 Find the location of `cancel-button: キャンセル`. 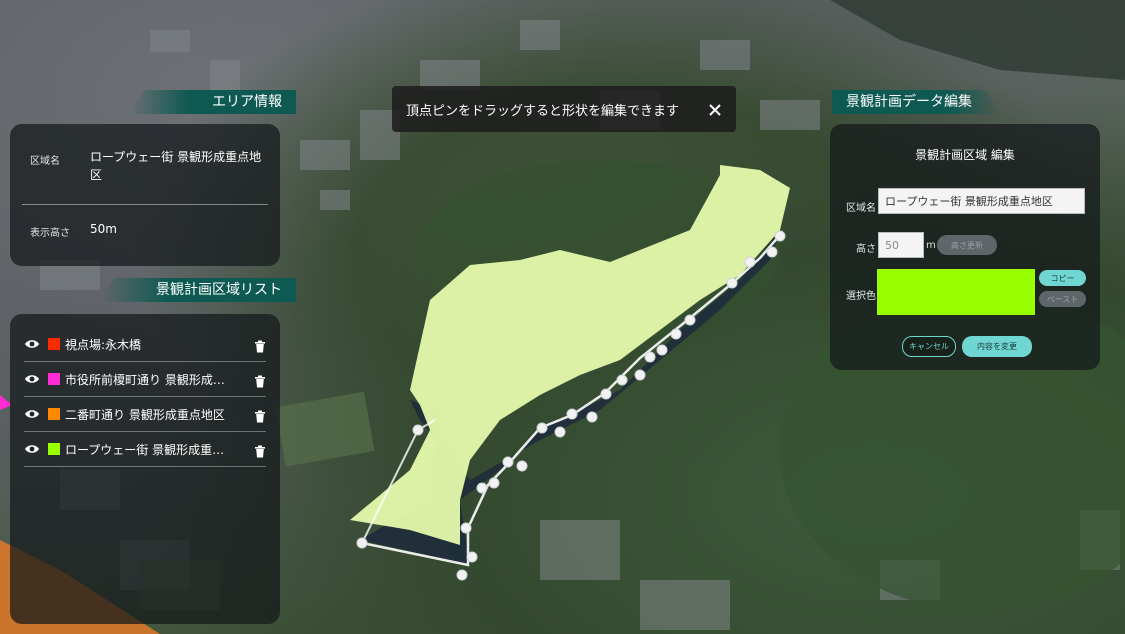

cancel-button: キャンセル is located at coordinates (929, 346).